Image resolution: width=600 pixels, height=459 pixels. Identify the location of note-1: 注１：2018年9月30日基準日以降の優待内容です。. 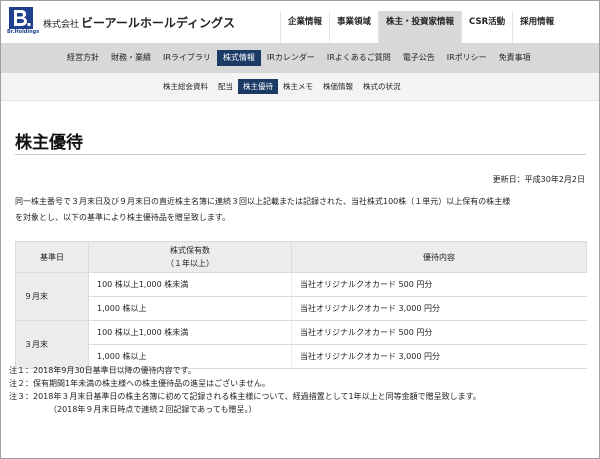
(102, 370).